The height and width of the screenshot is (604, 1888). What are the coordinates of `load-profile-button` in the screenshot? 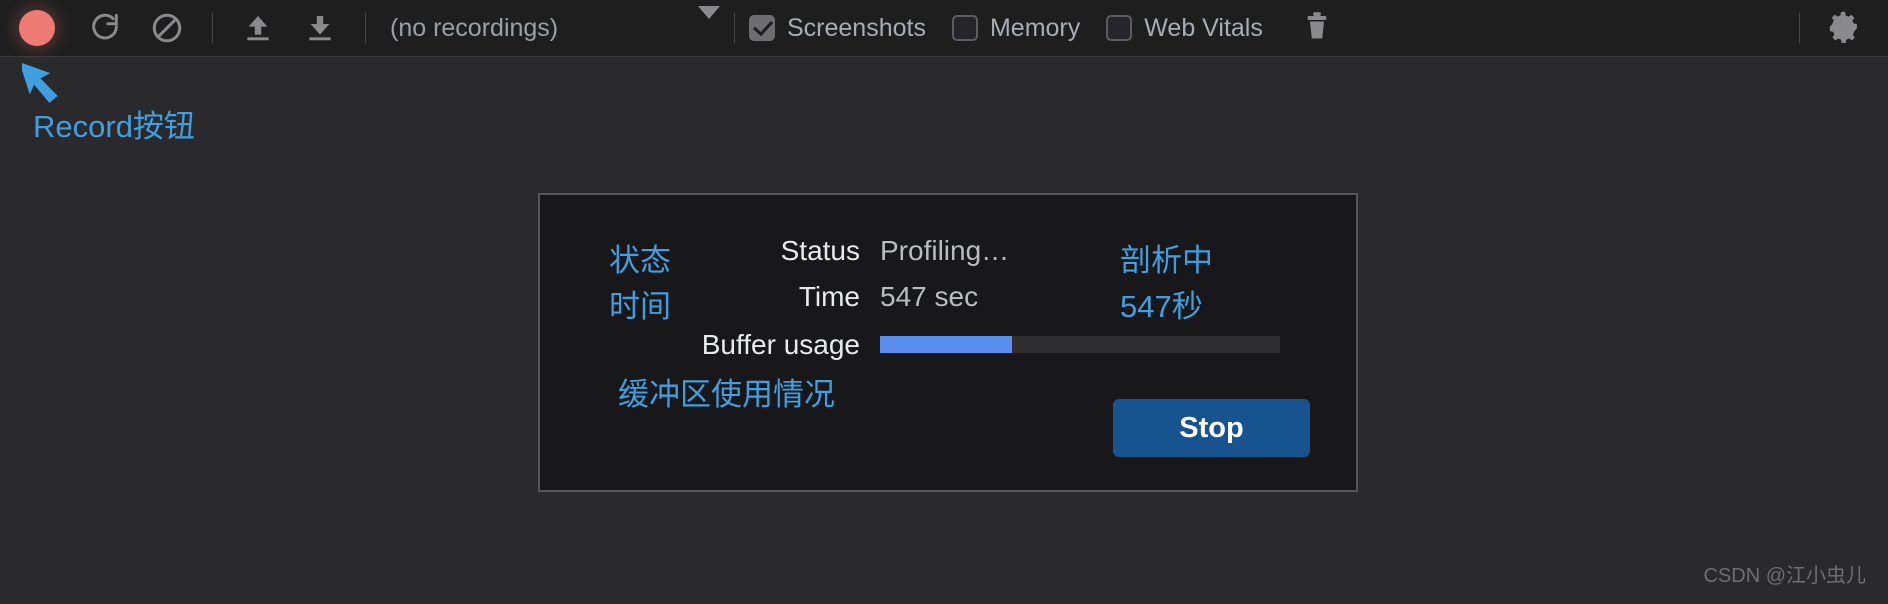 It's located at (258, 28).